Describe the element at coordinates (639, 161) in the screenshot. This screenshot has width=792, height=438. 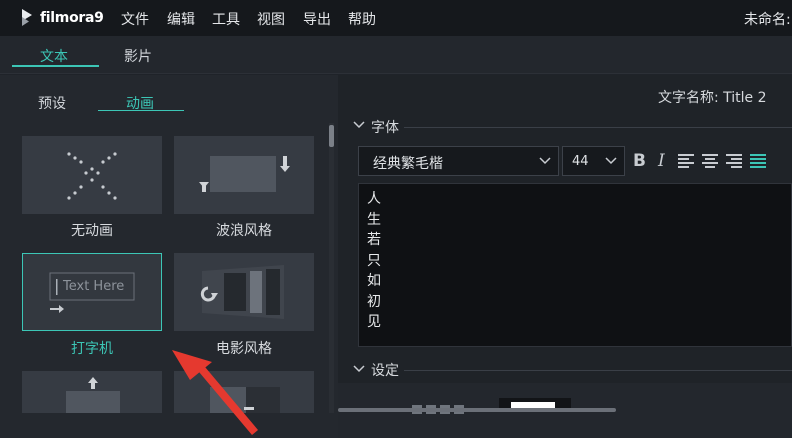
I see `bold-button: B` at that location.